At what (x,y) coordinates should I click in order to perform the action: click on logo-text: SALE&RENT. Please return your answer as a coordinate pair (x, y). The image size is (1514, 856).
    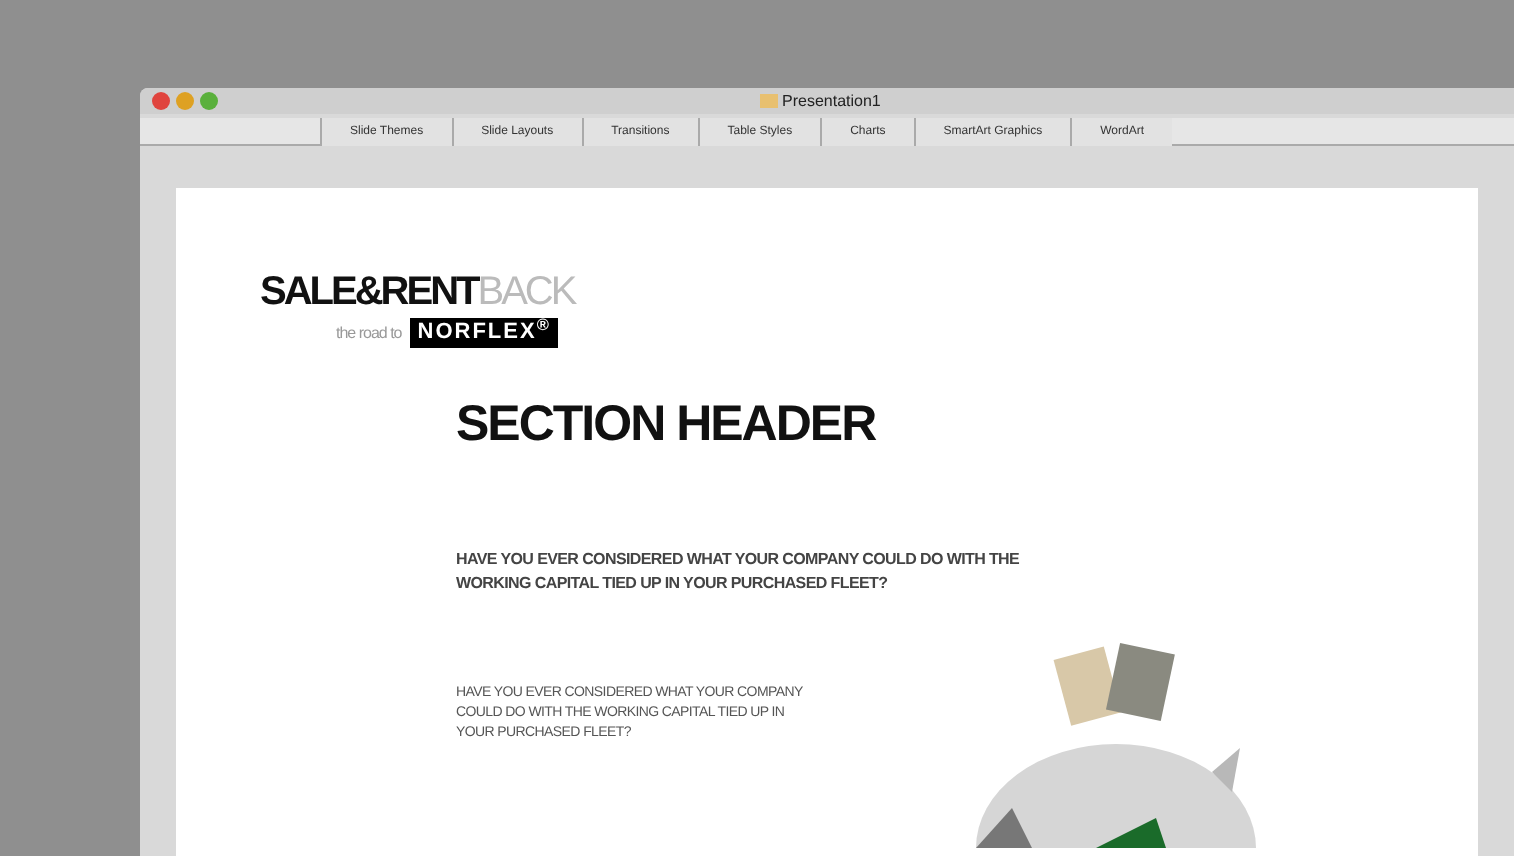
    Looking at the image, I should click on (369, 292).